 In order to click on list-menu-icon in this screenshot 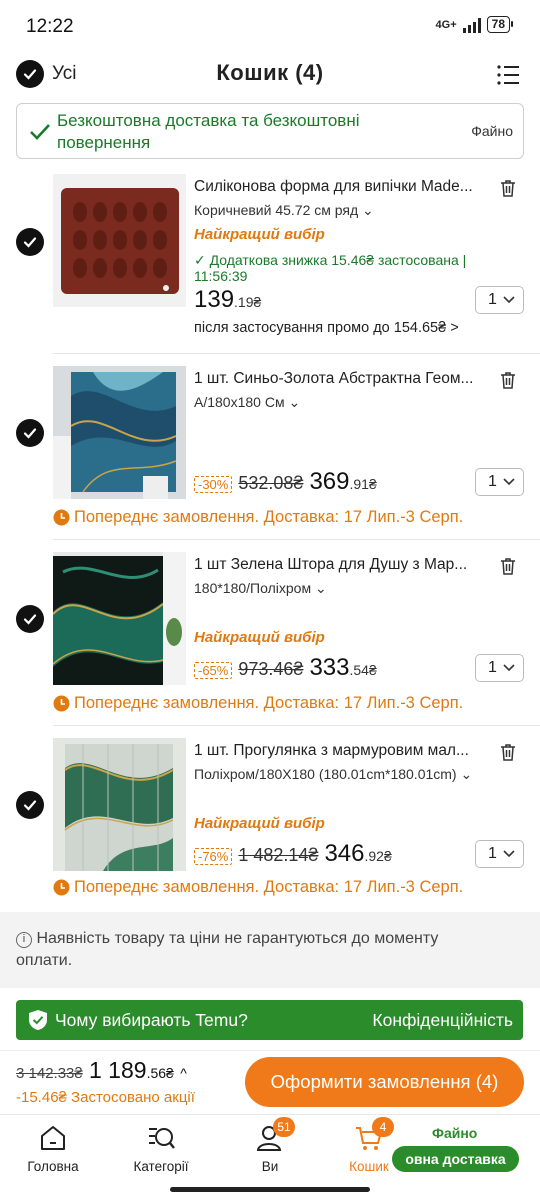, I will do `click(508, 75)`.